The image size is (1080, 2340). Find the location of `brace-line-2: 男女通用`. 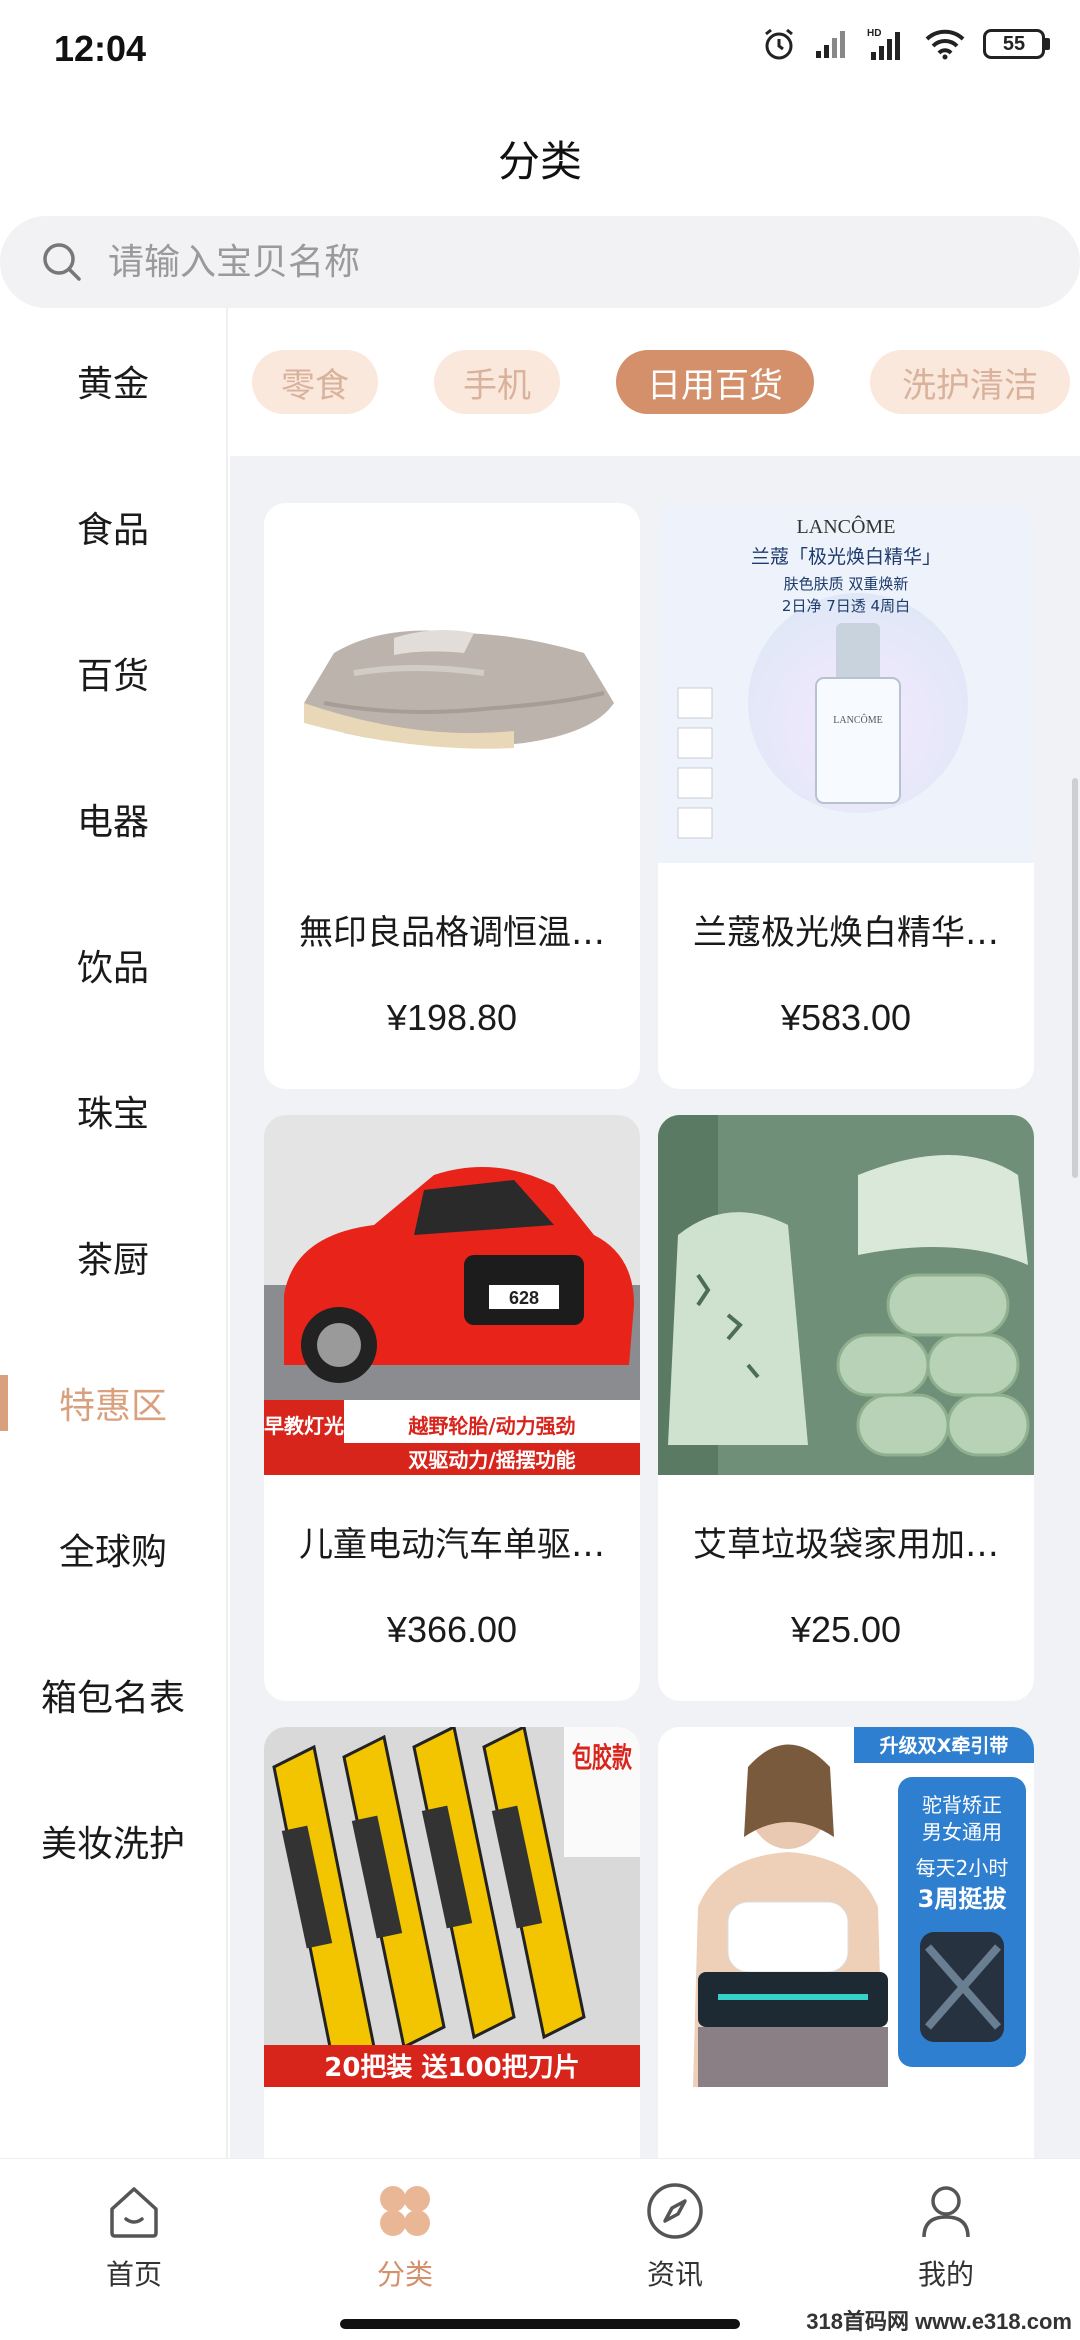

brace-line-2: 男女通用 is located at coordinates (962, 1832).